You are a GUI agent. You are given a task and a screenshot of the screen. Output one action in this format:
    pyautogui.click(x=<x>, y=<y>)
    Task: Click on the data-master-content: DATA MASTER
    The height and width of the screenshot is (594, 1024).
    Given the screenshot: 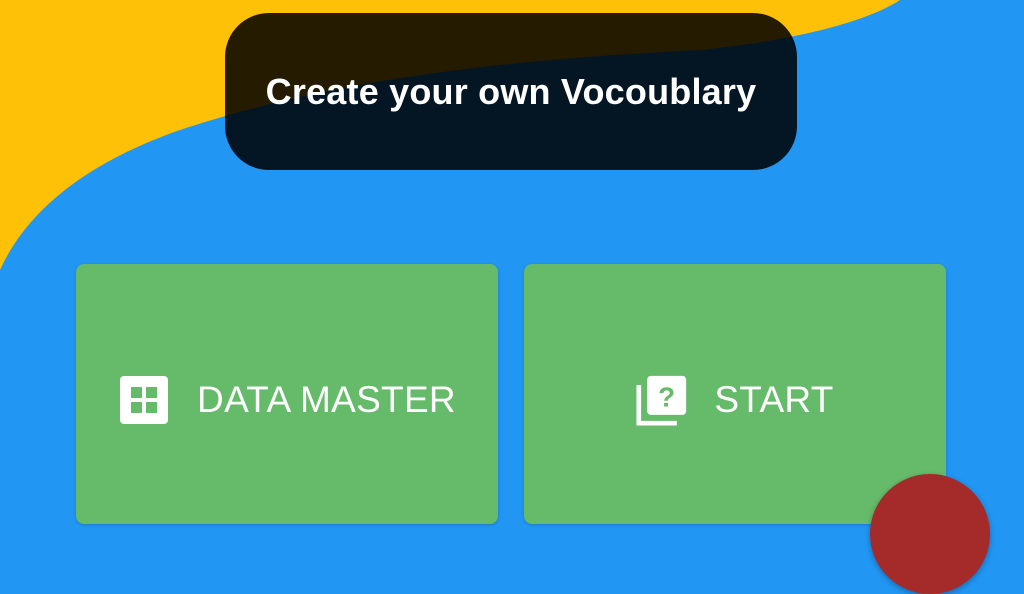 What is the action you would take?
    pyautogui.click(x=287, y=400)
    